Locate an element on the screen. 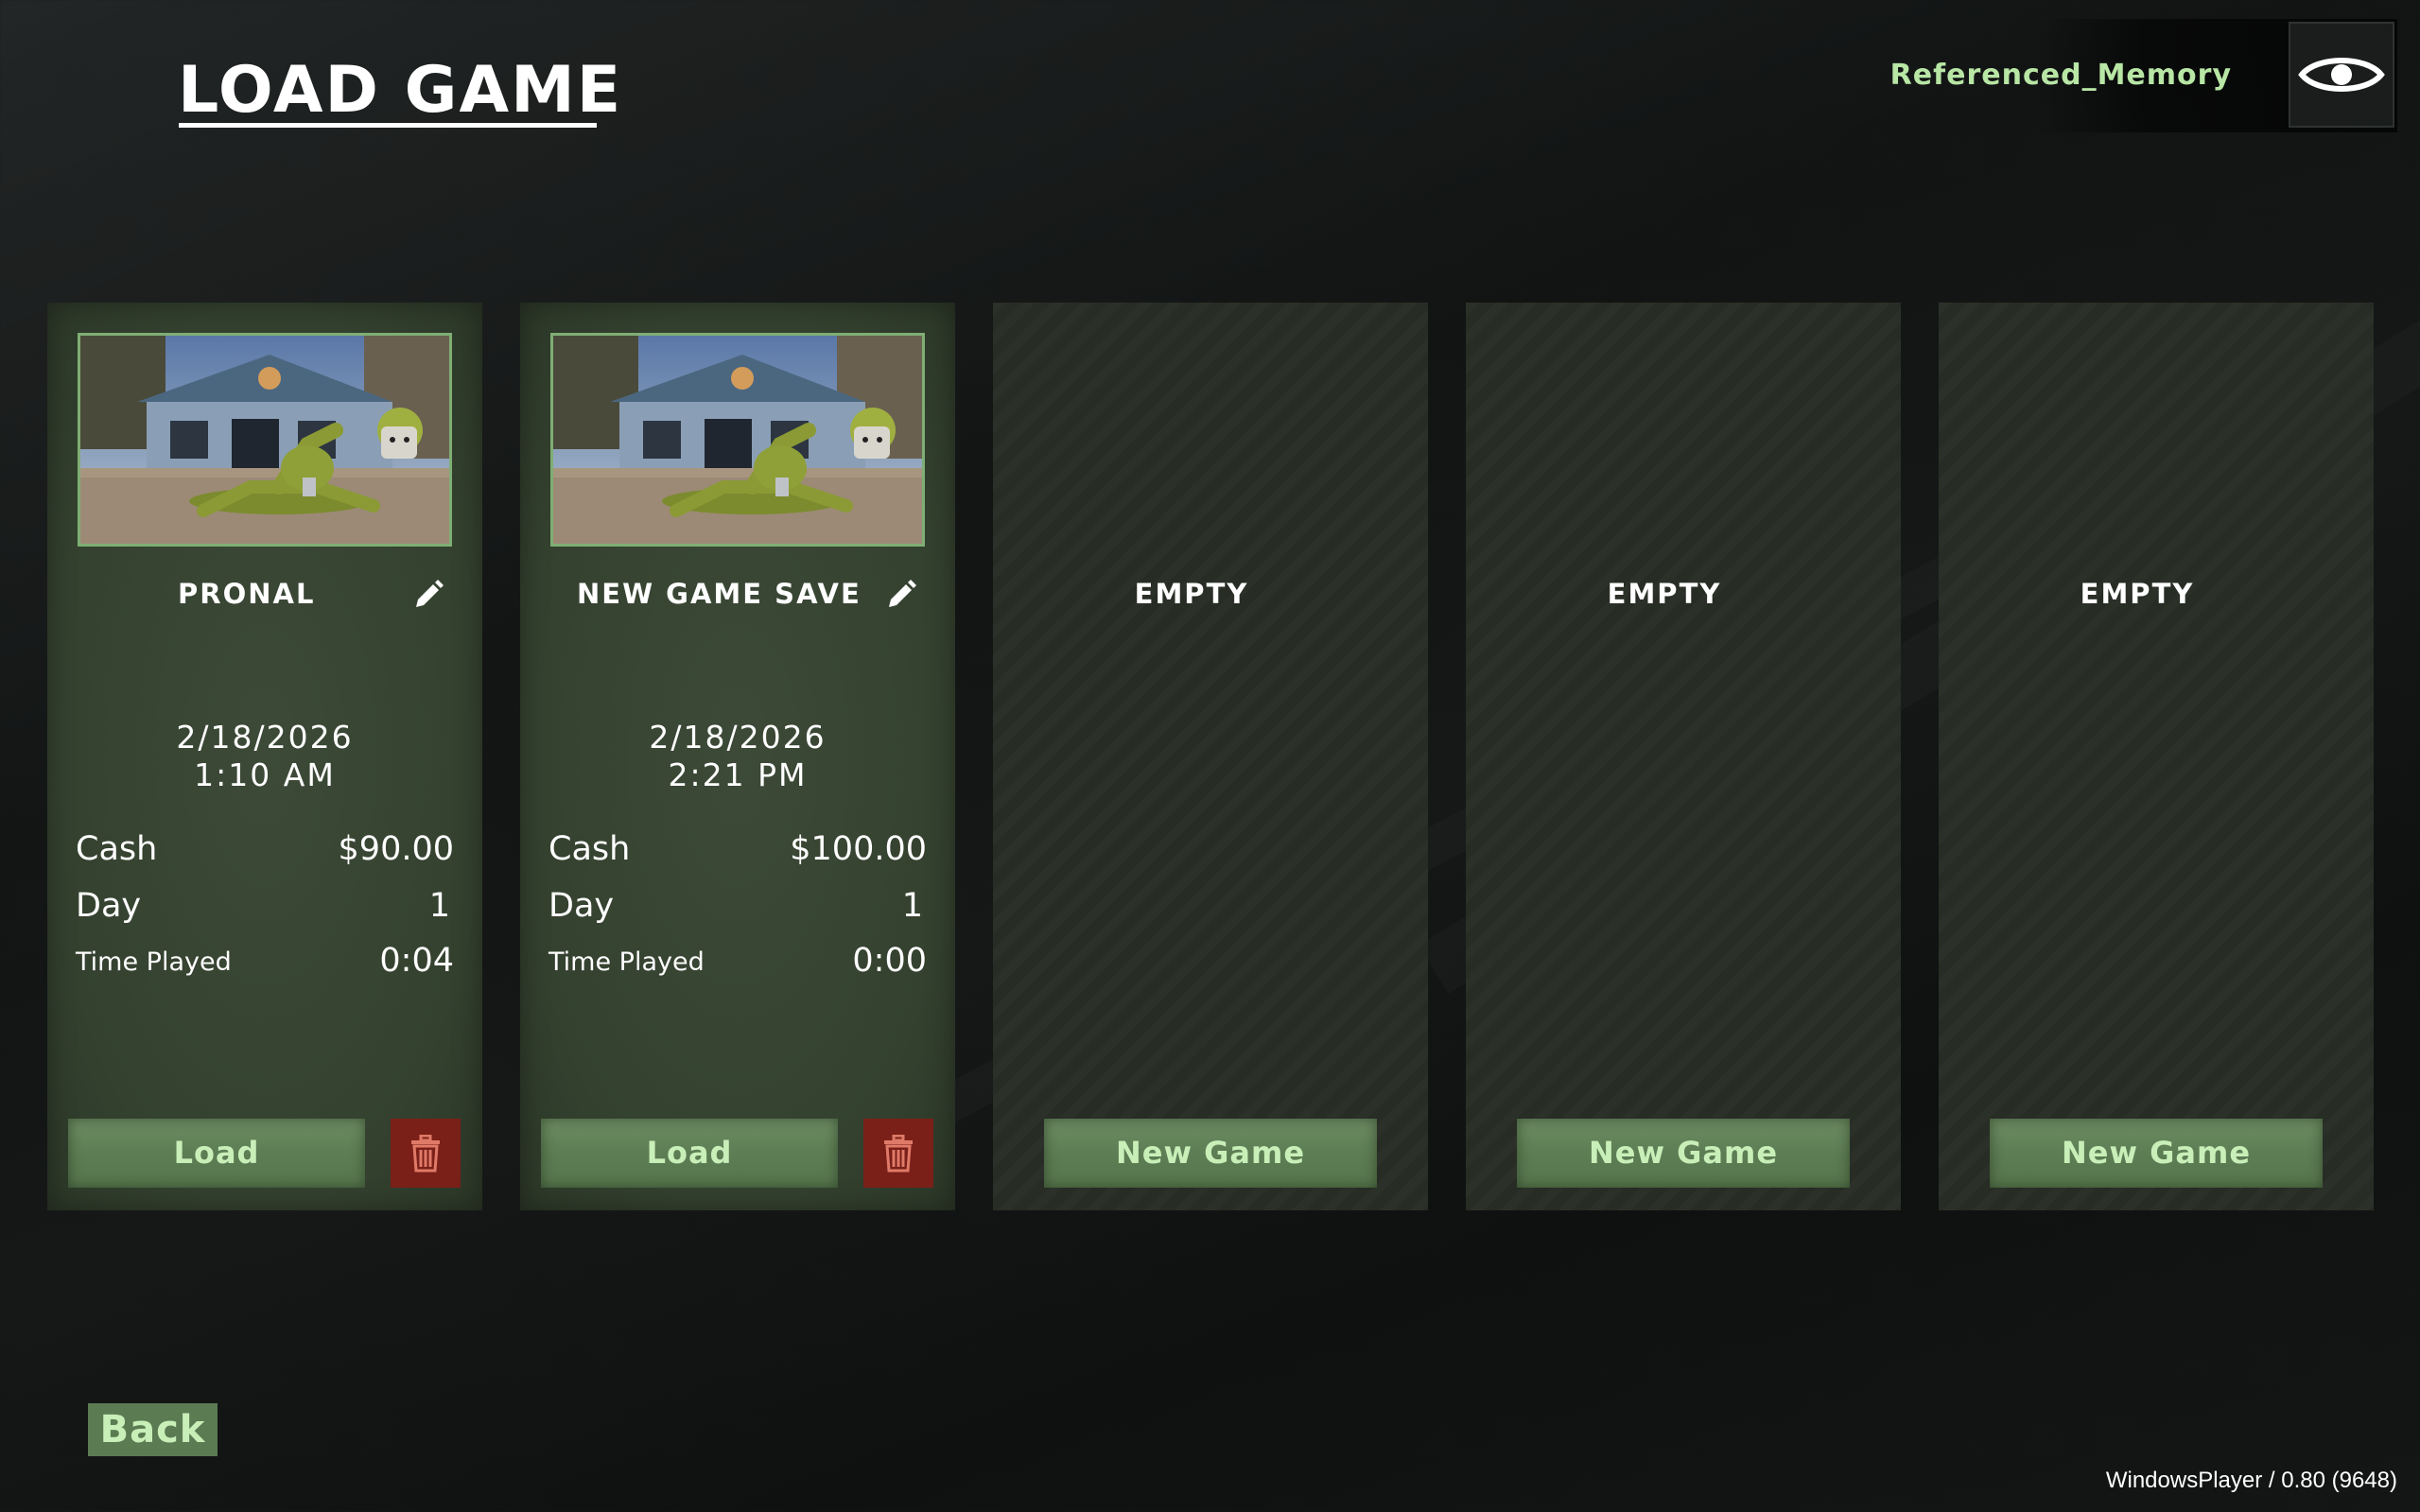 Image resolution: width=2420 pixels, height=1512 pixels. version-label: WindowsPlayer / 0.80 (9648) is located at coordinates (2251, 1480).